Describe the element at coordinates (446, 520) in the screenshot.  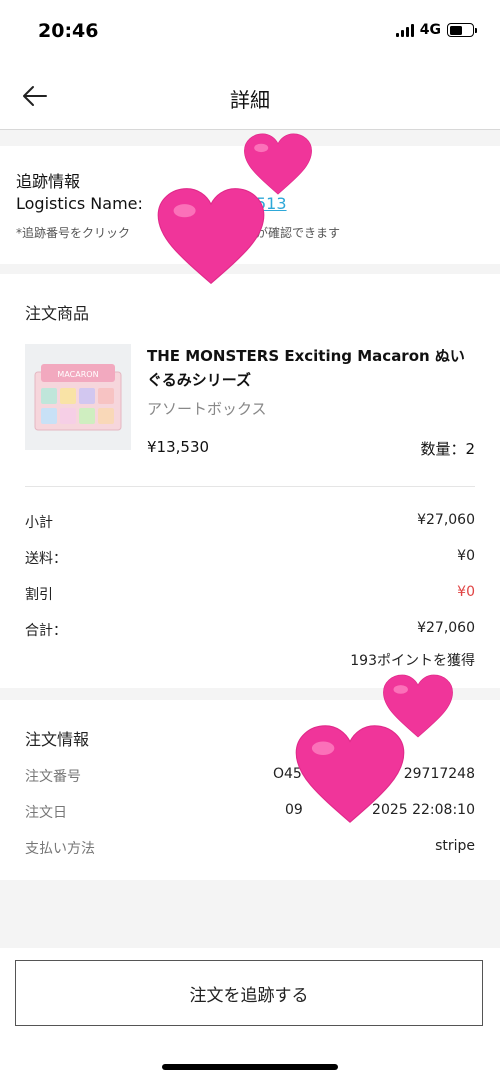
I see `subtotal-value: ¥27,060` at that location.